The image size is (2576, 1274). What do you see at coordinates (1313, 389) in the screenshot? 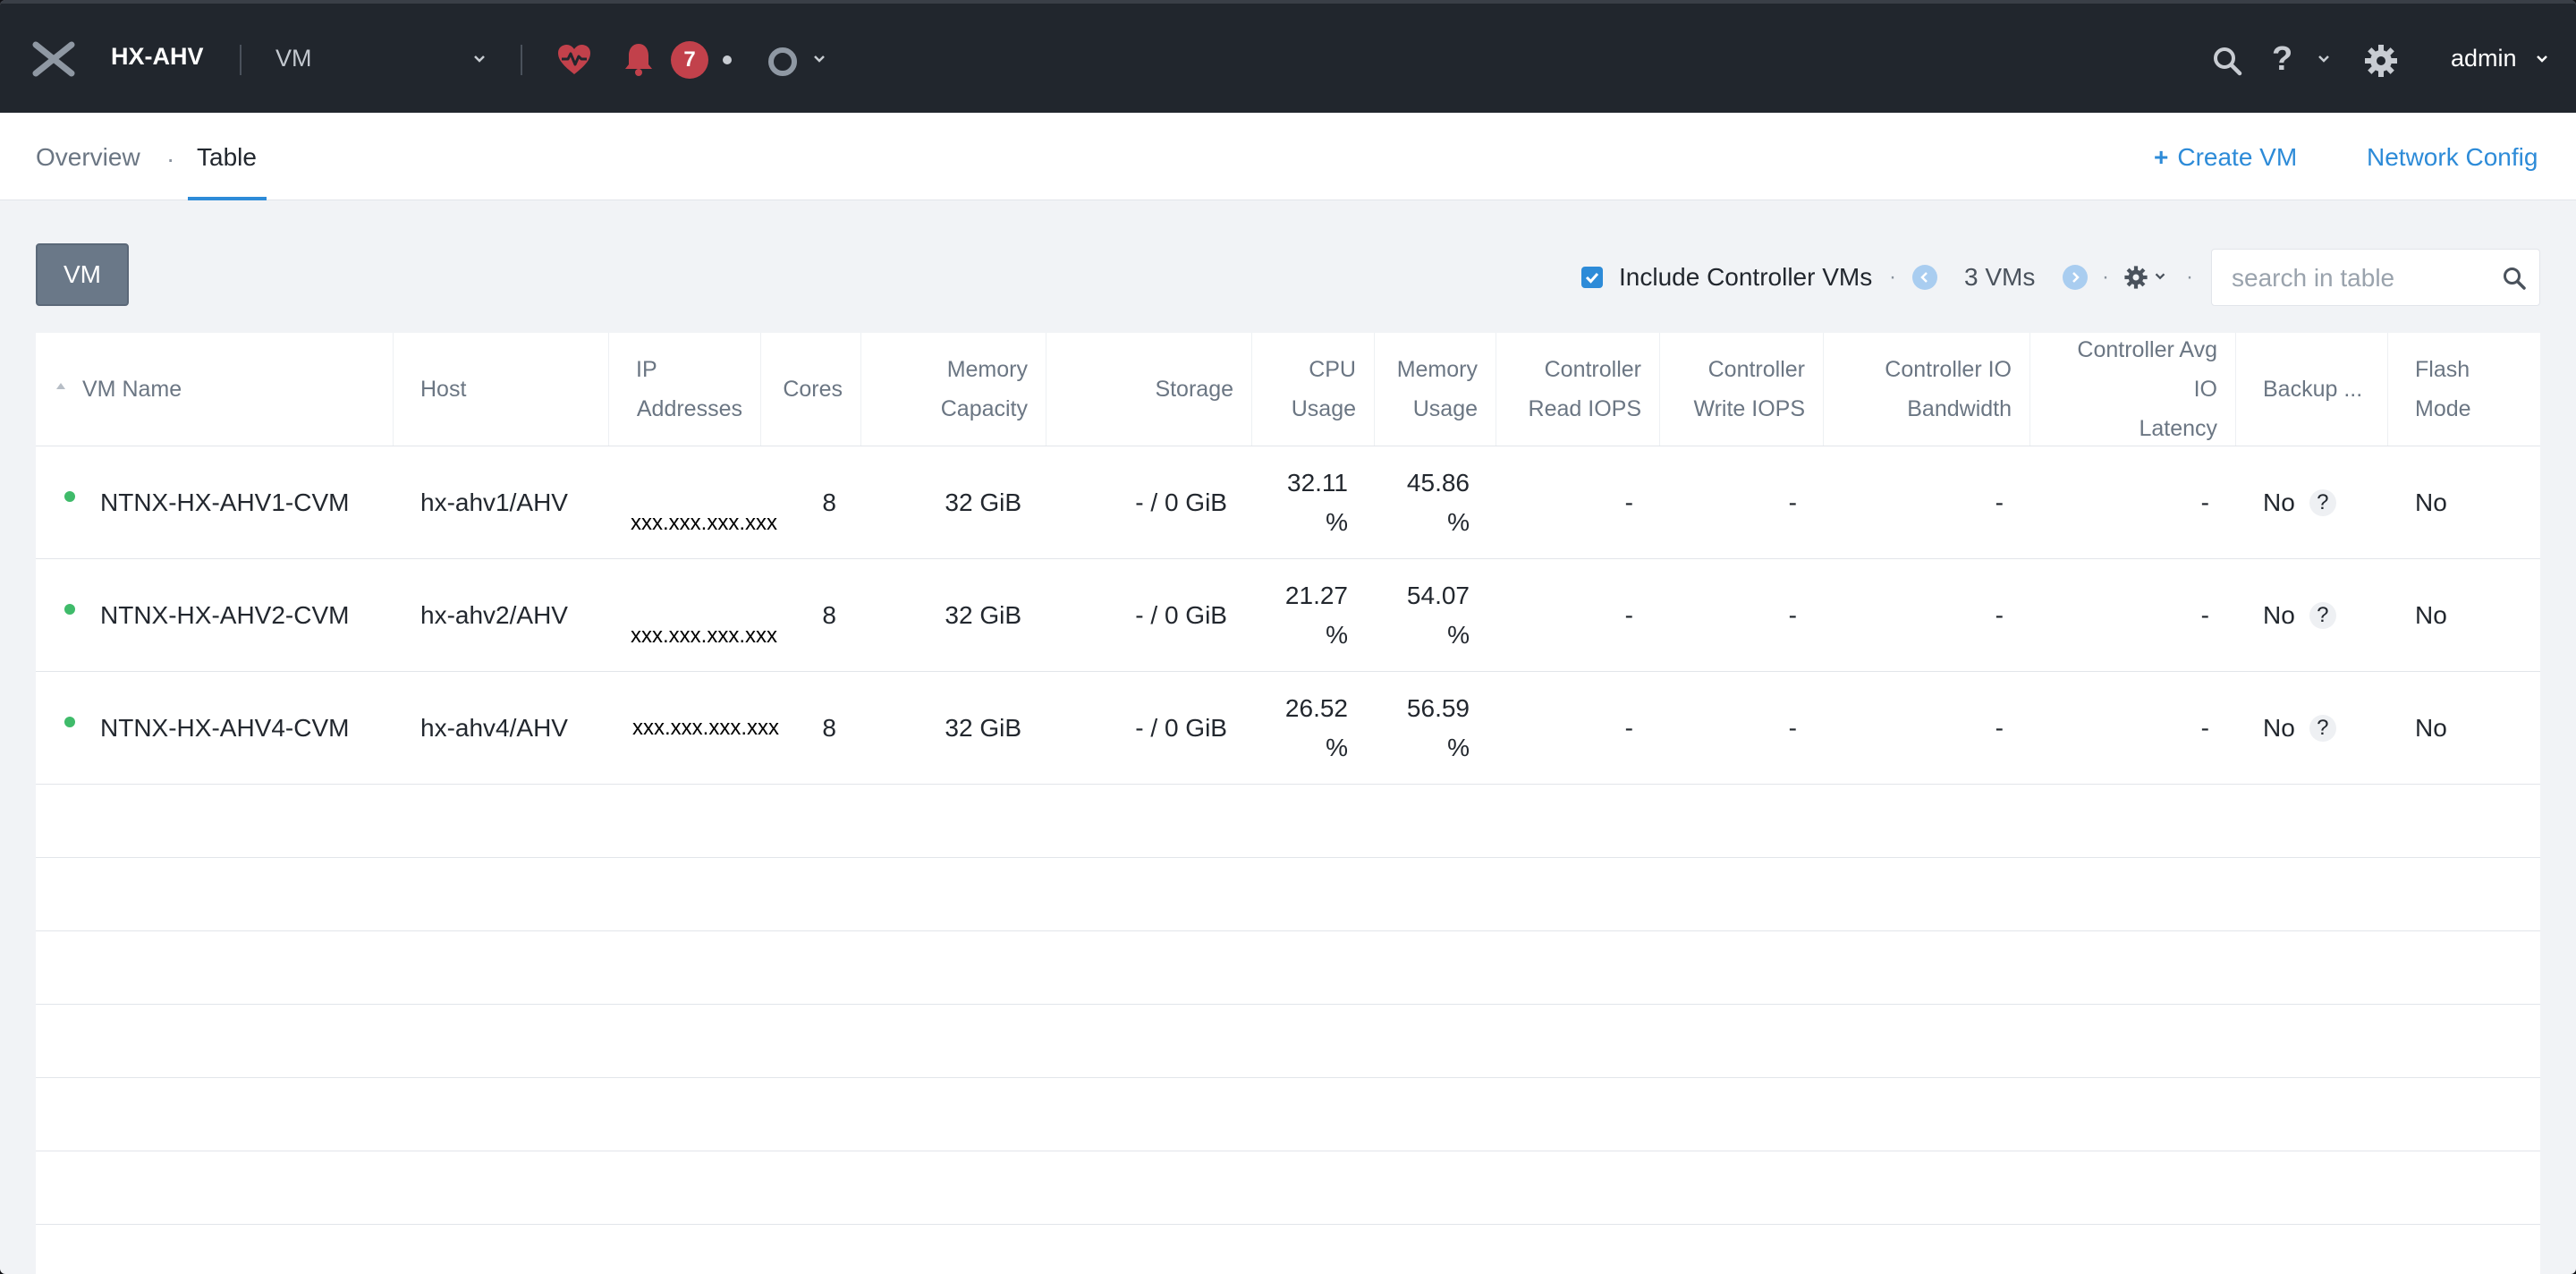
I see `column-header-cpu-usage: CPU Usage` at bounding box center [1313, 389].